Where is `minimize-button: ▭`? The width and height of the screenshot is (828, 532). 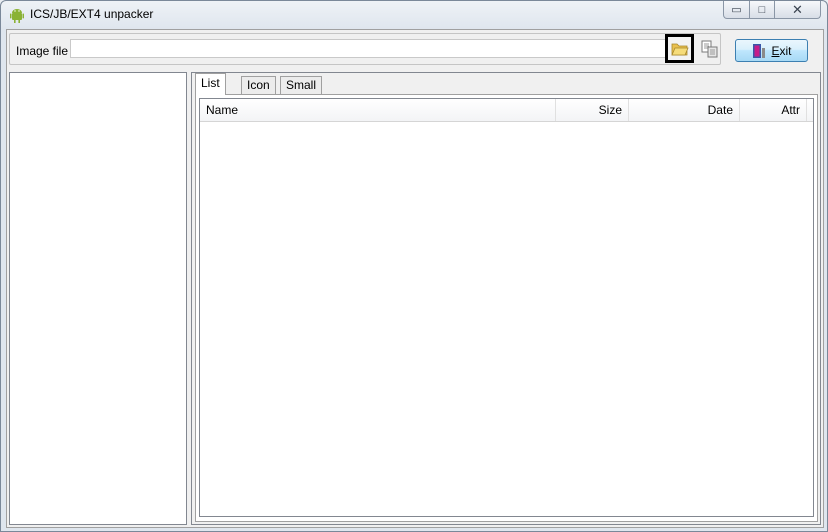
minimize-button: ▭ is located at coordinates (736, 10).